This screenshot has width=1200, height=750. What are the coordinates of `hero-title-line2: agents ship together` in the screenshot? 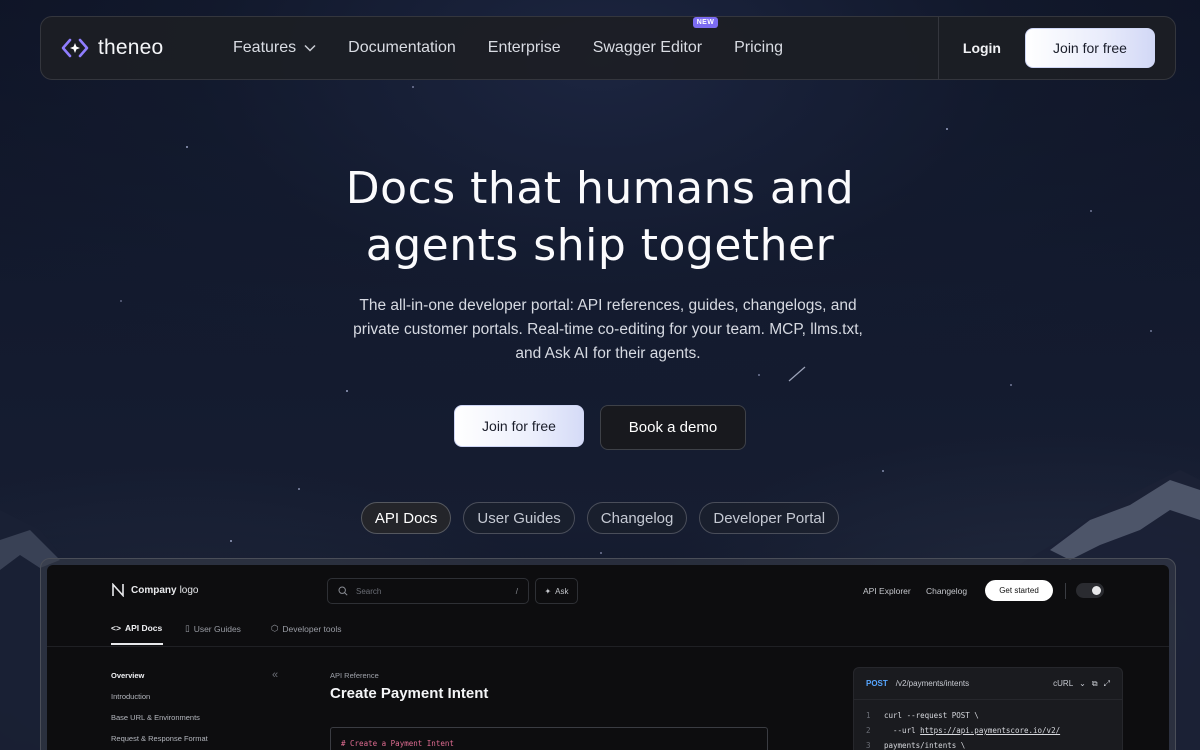 It's located at (600, 245).